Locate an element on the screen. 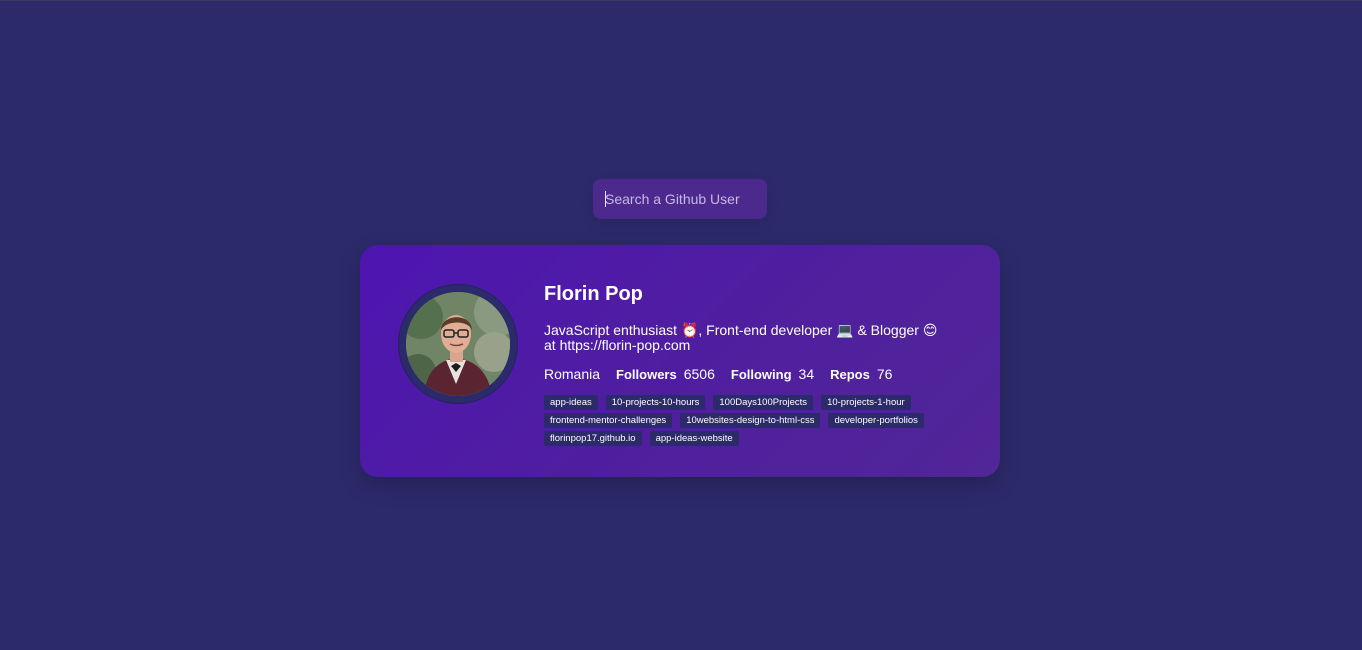 The image size is (1362, 650). profile-location: Romania is located at coordinates (572, 374).